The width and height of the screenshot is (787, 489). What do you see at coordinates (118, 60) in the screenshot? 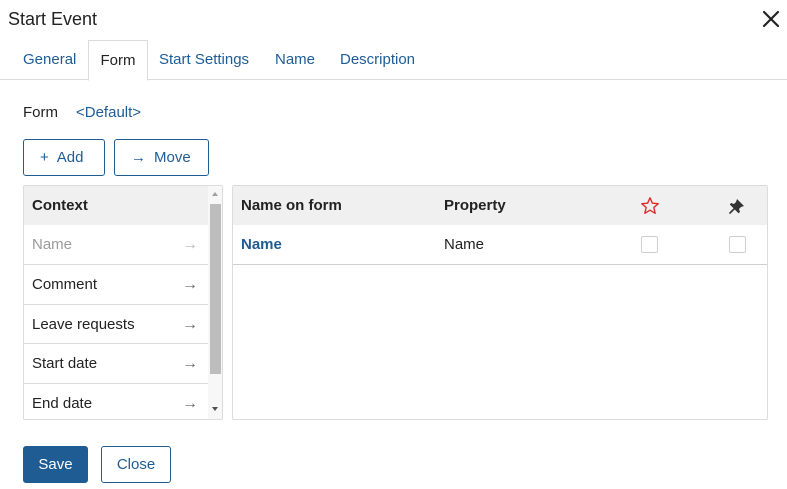
I see `tab-form: Form` at bounding box center [118, 60].